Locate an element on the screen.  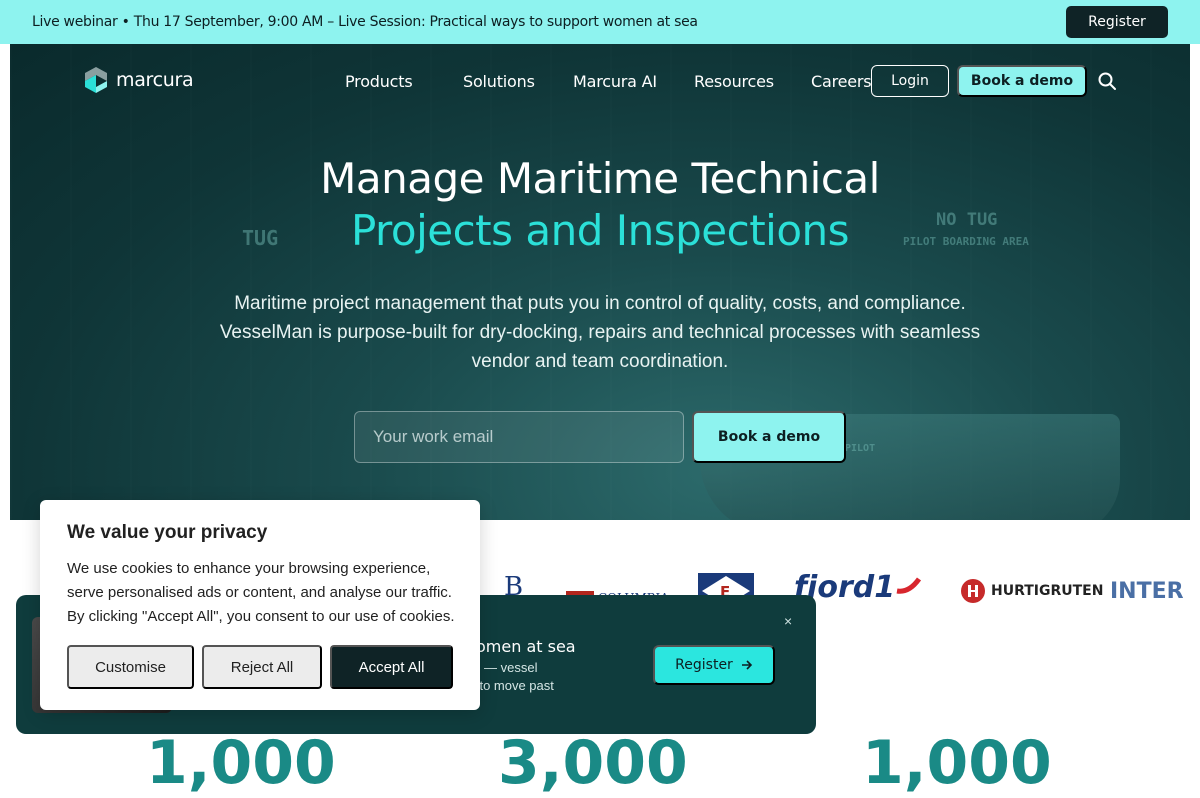
bg-label-pilot: PILOT is located at coordinates (860, 448).